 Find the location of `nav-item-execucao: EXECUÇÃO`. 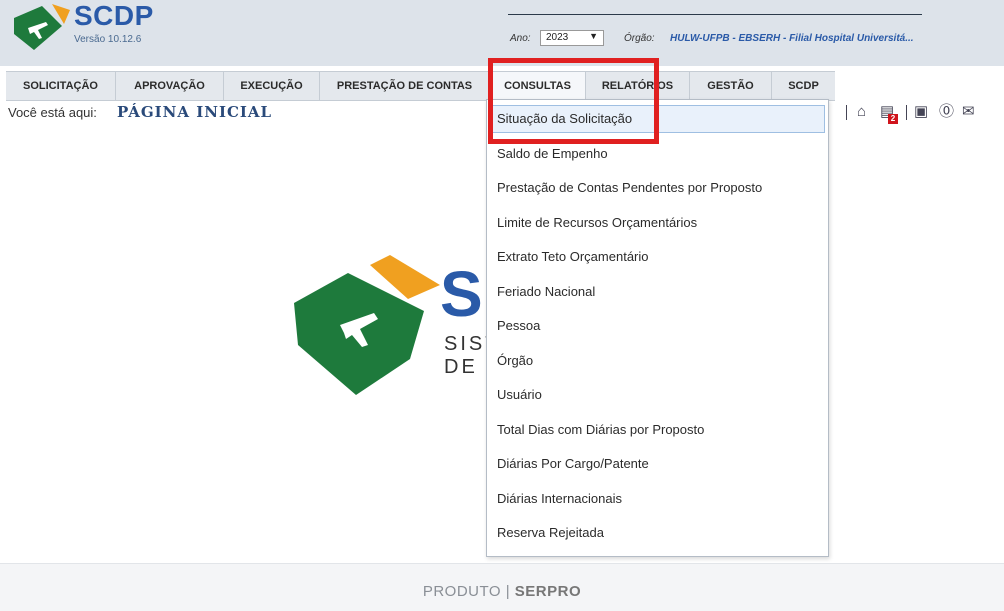

nav-item-execucao: EXECUÇÃO is located at coordinates (272, 86).